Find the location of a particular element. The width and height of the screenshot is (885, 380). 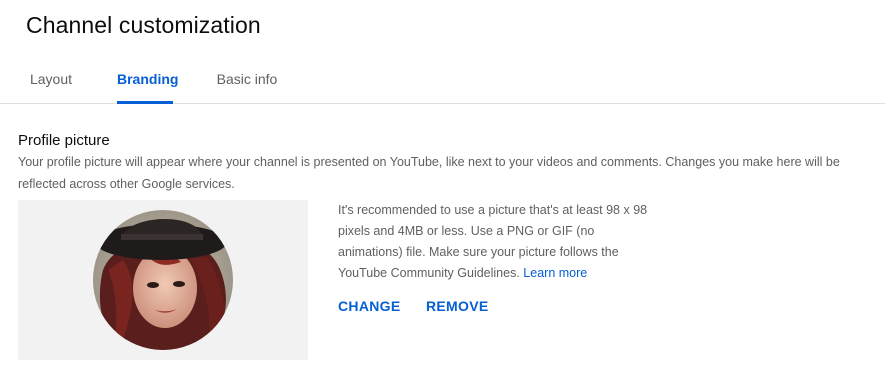

tab-bar: Layout Branding Basic info is located at coordinates (442, 83).